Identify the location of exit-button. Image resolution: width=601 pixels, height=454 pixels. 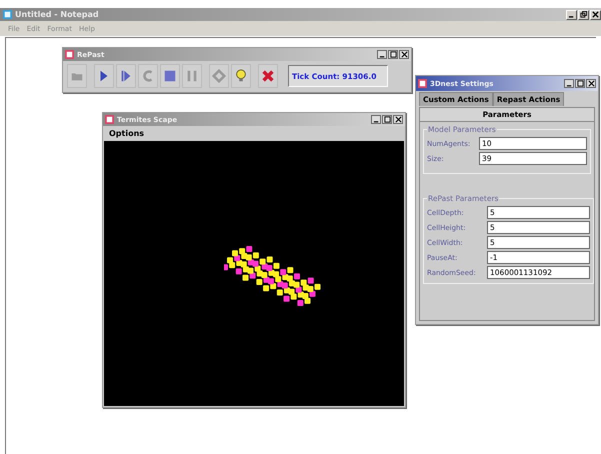
(268, 76).